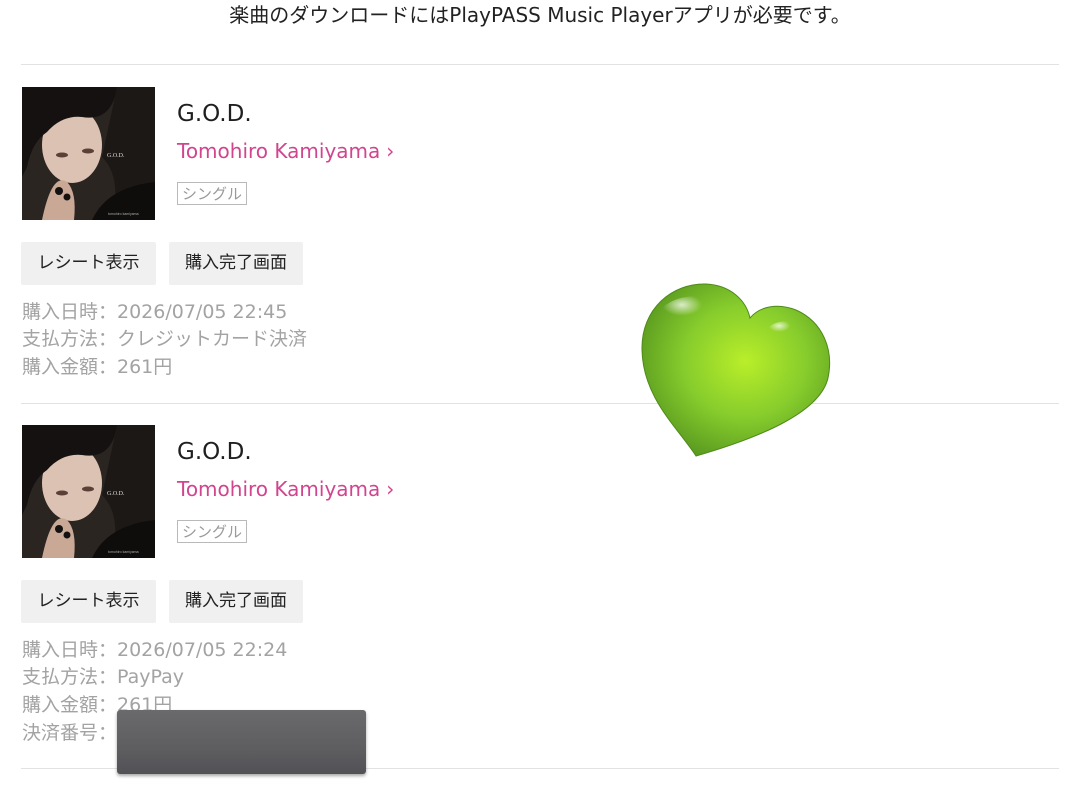  What do you see at coordinates (70, 733) in the screenshot?
I see `payment-number: 決済番号：` at bounding box center [70, 733].